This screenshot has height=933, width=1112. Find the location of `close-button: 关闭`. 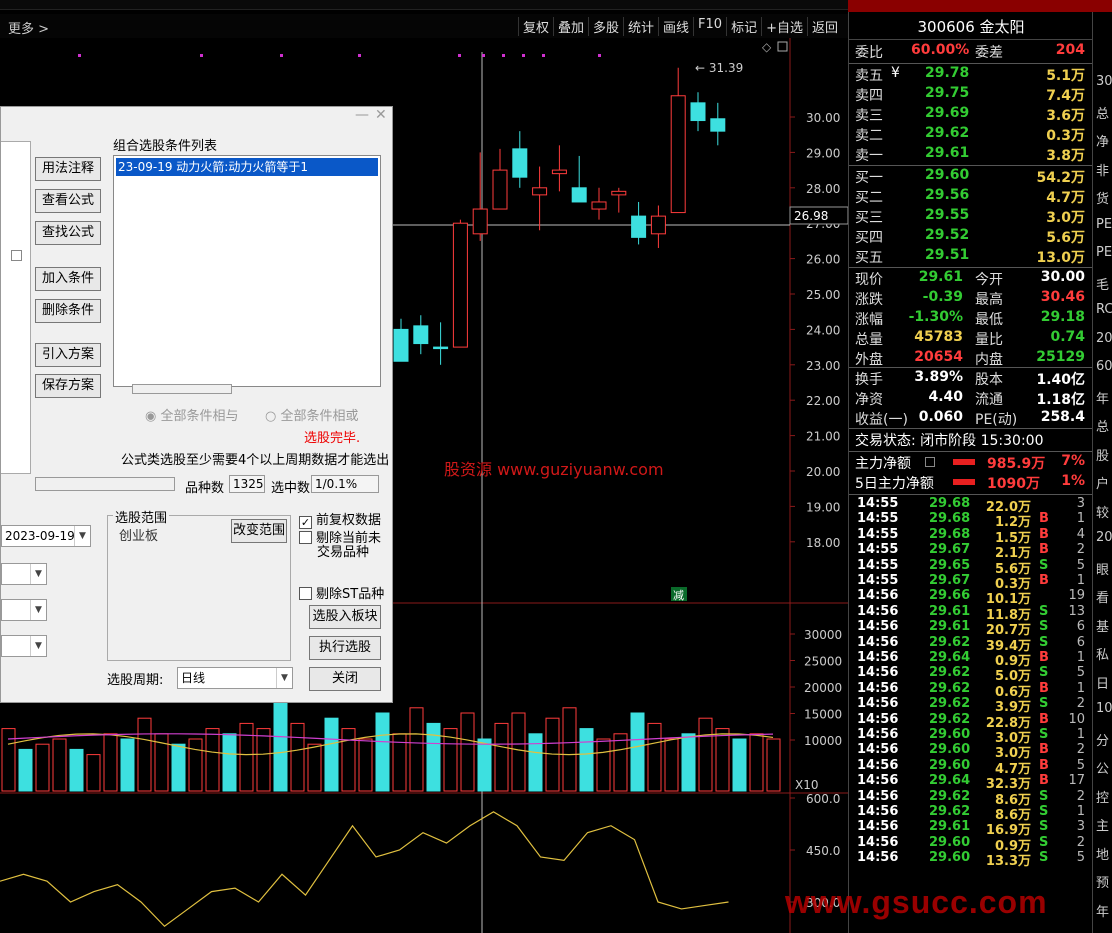

close-button: 关闭 is located at coordinates (345, 679).